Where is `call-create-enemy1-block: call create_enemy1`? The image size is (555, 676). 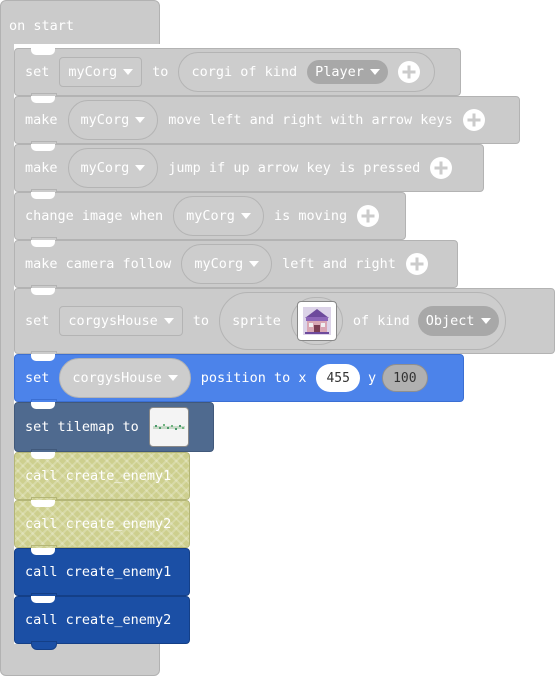 call-create-enemy1-block: call create_enemy1 is located at coordinates (102, 575).